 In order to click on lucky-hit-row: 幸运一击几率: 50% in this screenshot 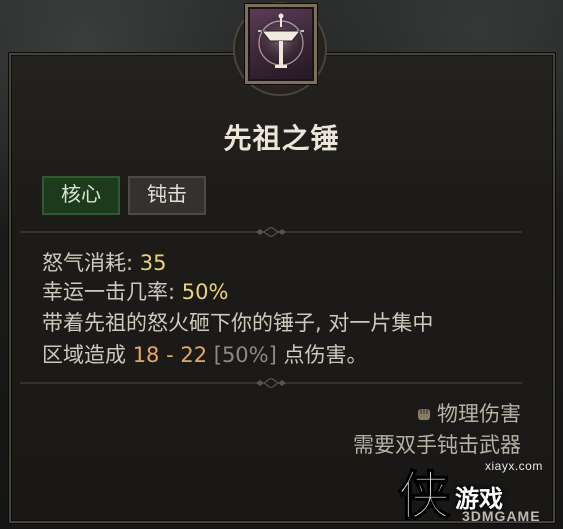, I will do `click(135, 292)`.